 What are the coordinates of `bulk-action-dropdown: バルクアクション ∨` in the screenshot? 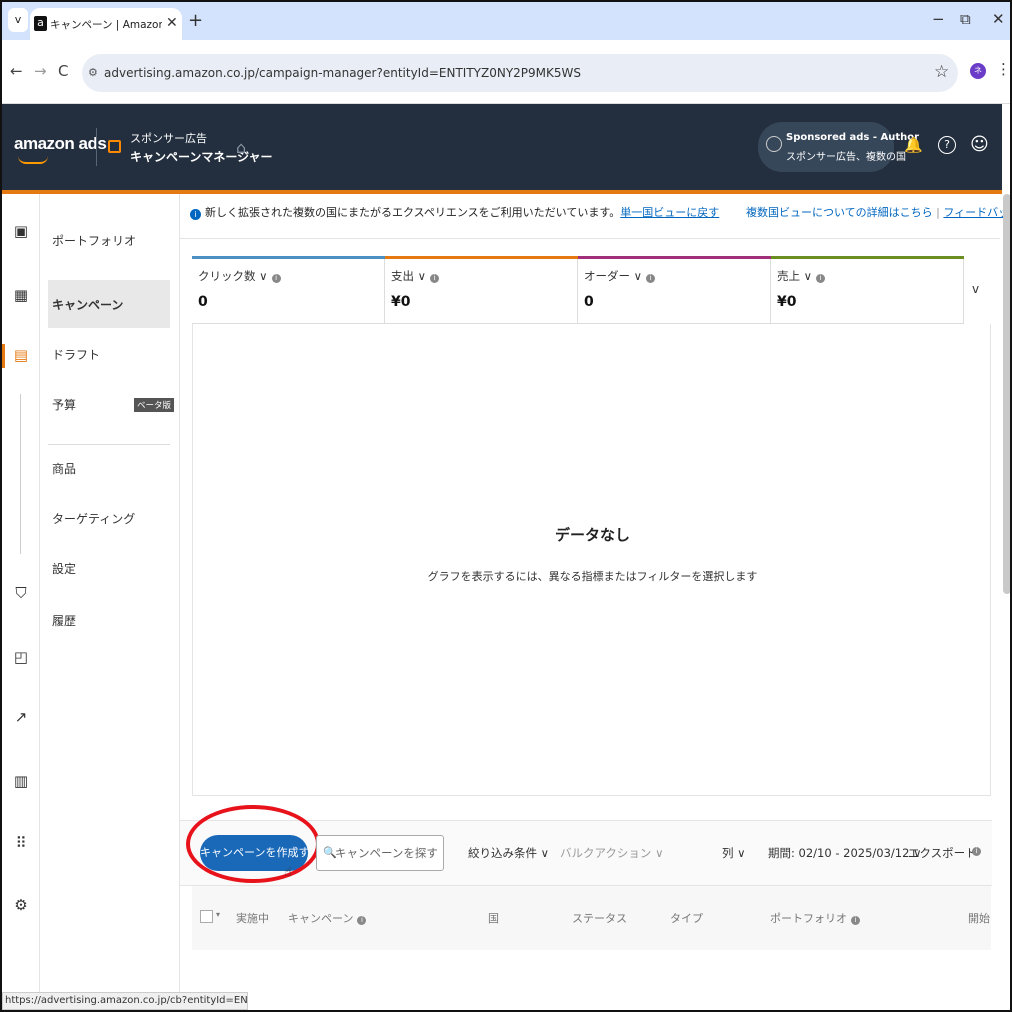 It's located at (612, 853).